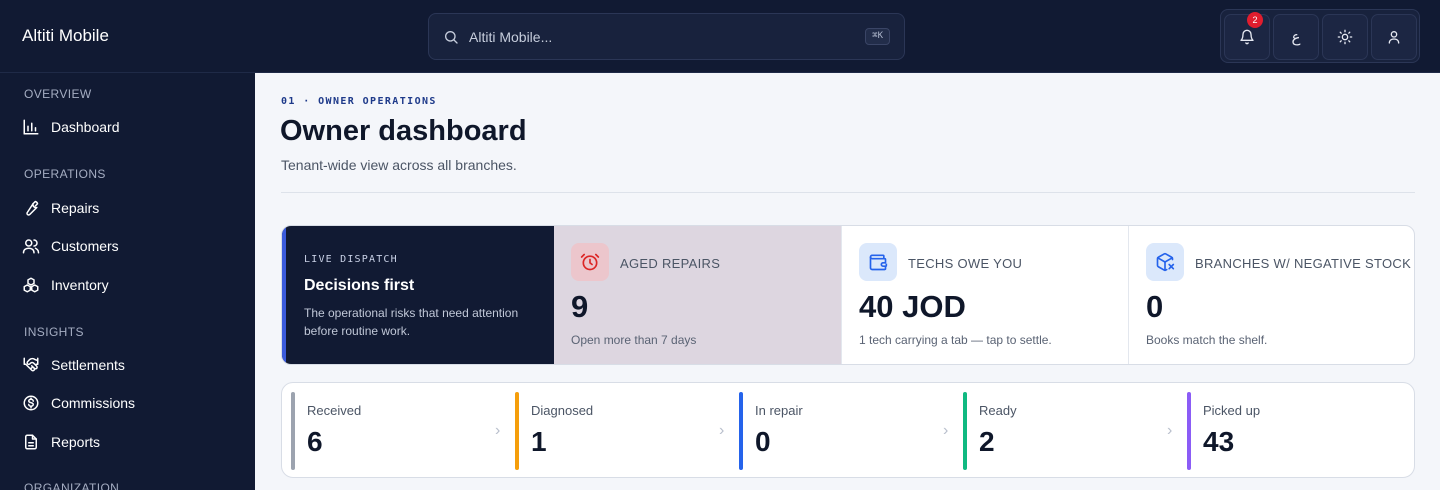 This screenshot has width=1440, height=490. I want to click on sidebar-item-label: Settlements, so click(88, 365).